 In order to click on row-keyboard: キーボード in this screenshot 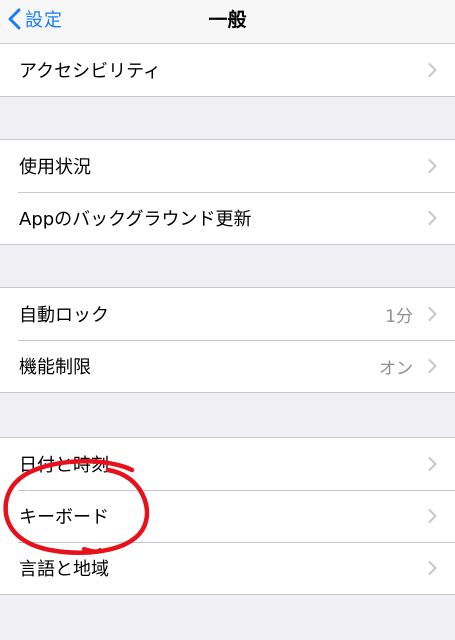, I will do `click(227, 516)`.